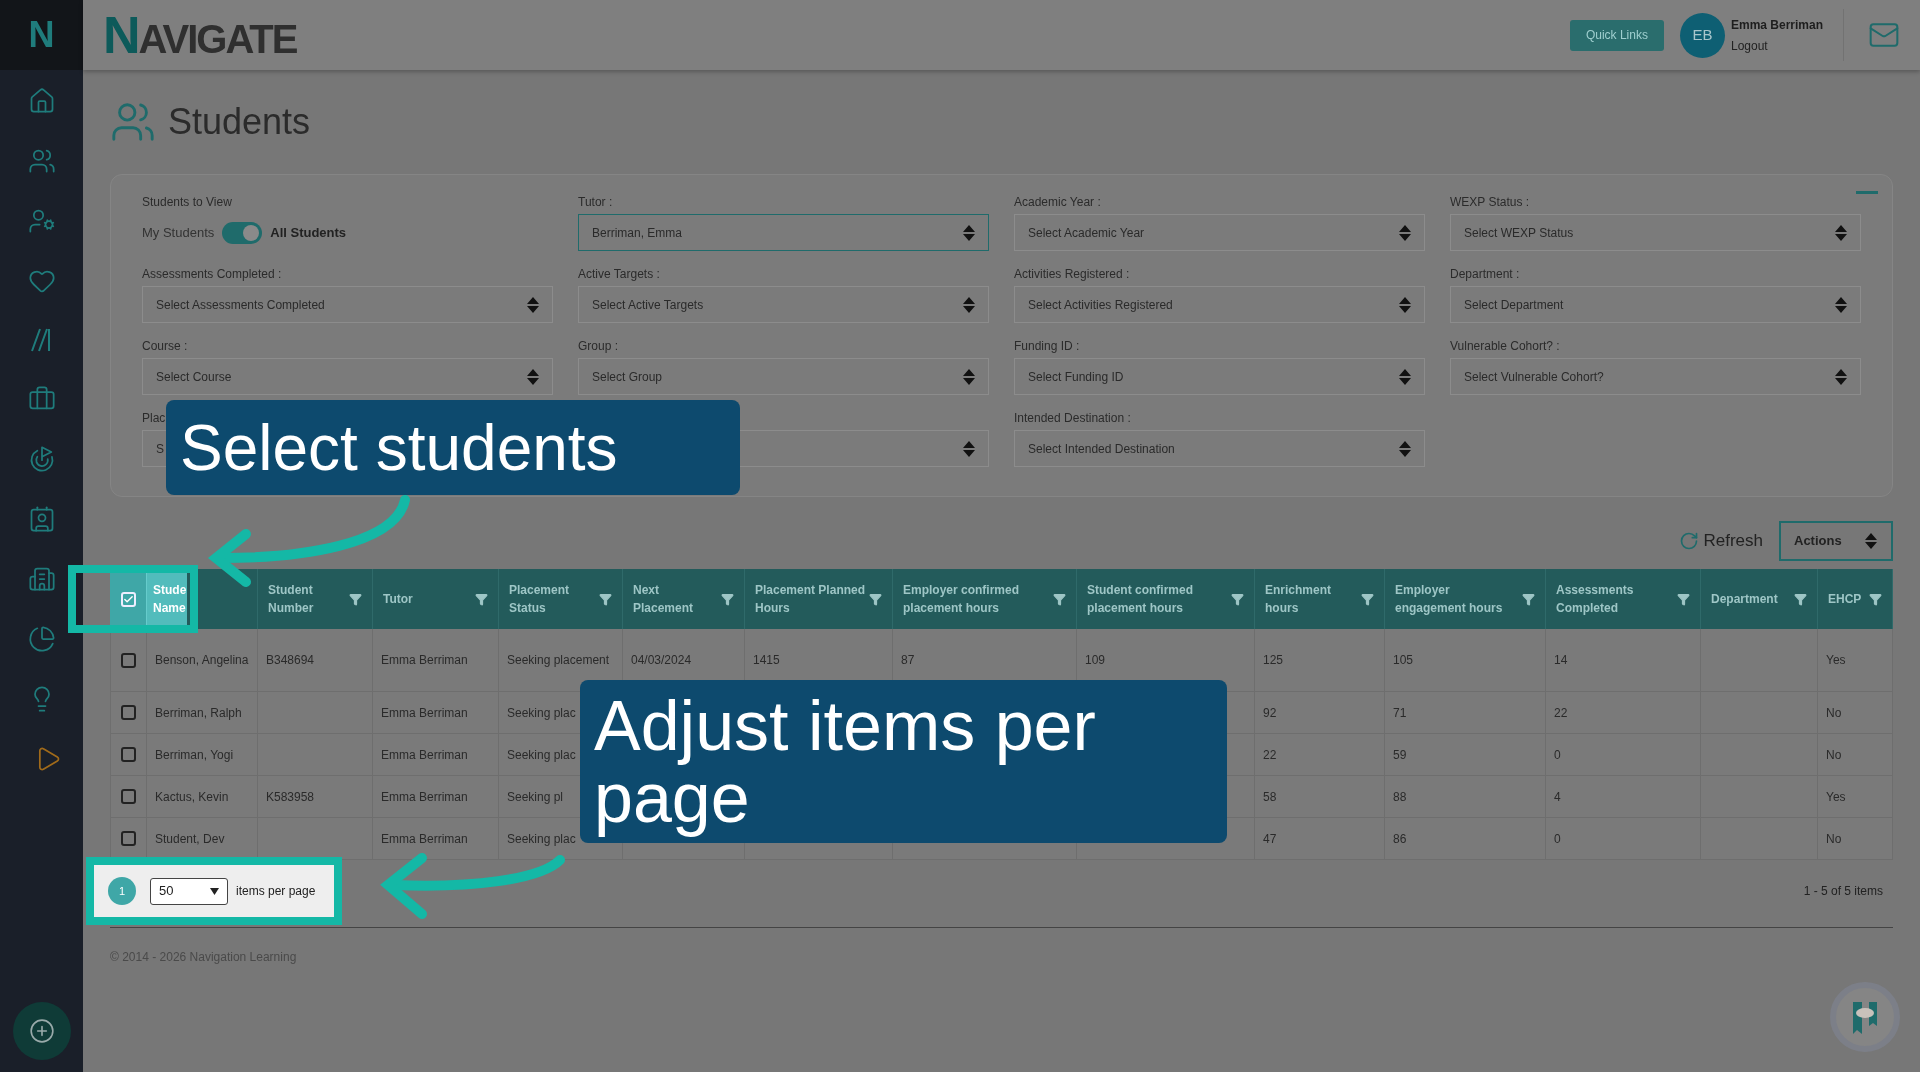 This screenshot has width=1920, height=1072. I want to click on table-cell-text: Seeking placement, so click(558, 660).